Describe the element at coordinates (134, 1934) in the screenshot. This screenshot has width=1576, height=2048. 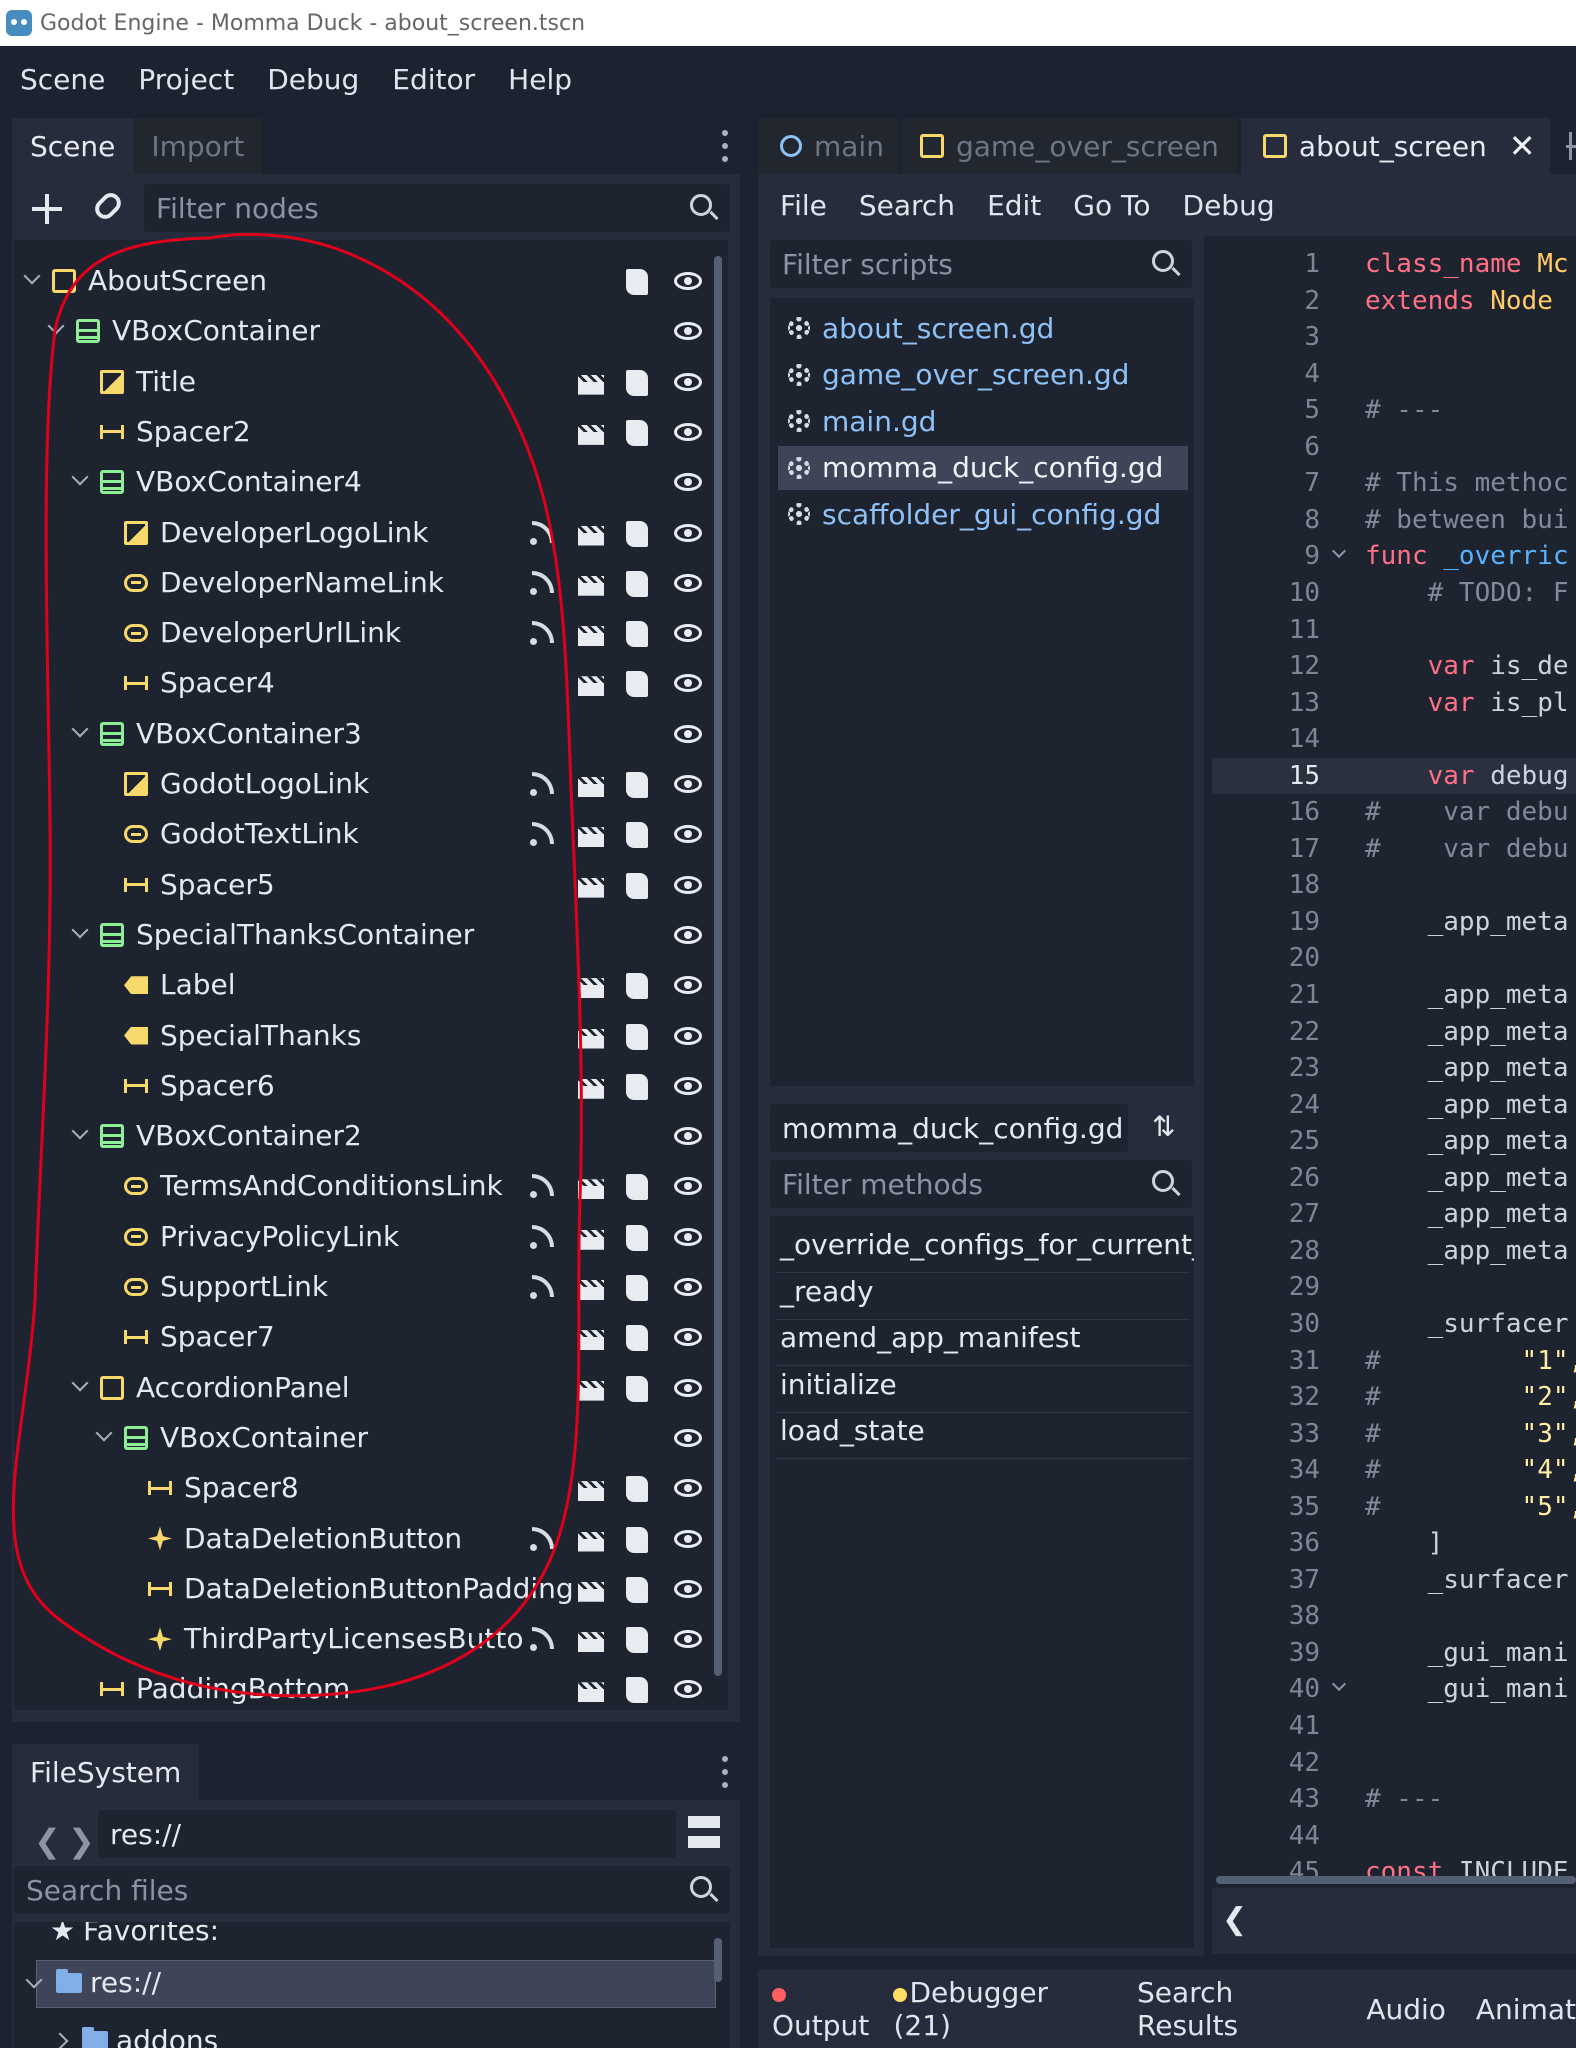
I see `favorites-row: ★ Favorites:` at that location.